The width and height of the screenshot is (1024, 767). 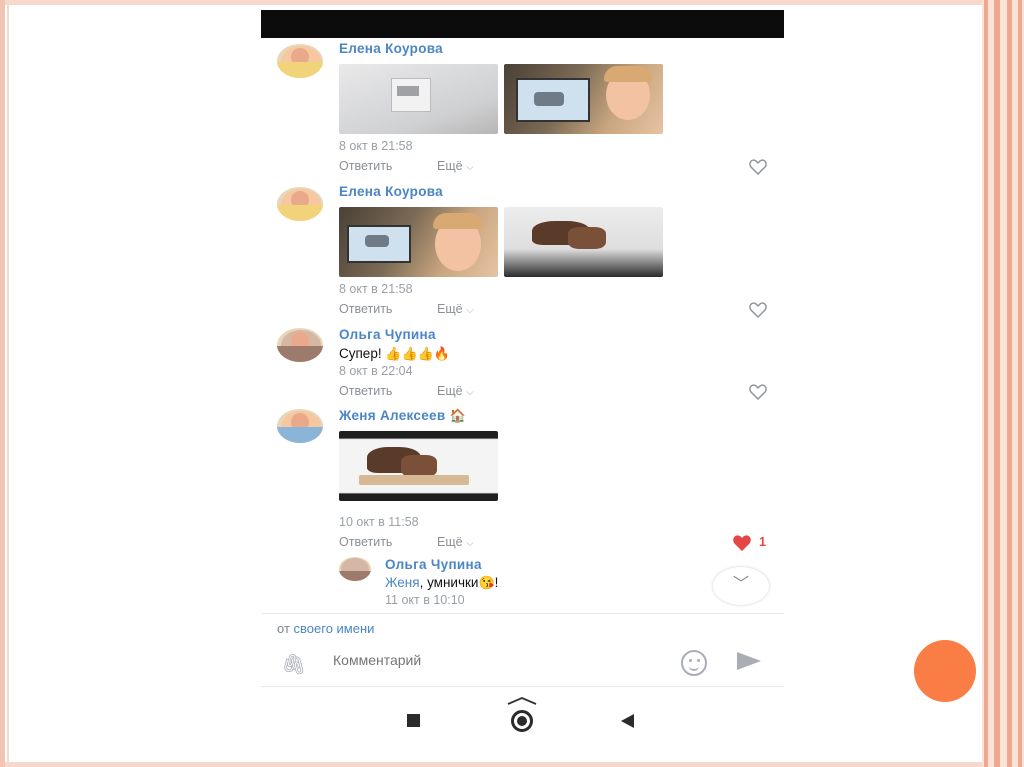 I want to click on comment-author: Женя Алексеев 🏠, so click(x=402, y=416).